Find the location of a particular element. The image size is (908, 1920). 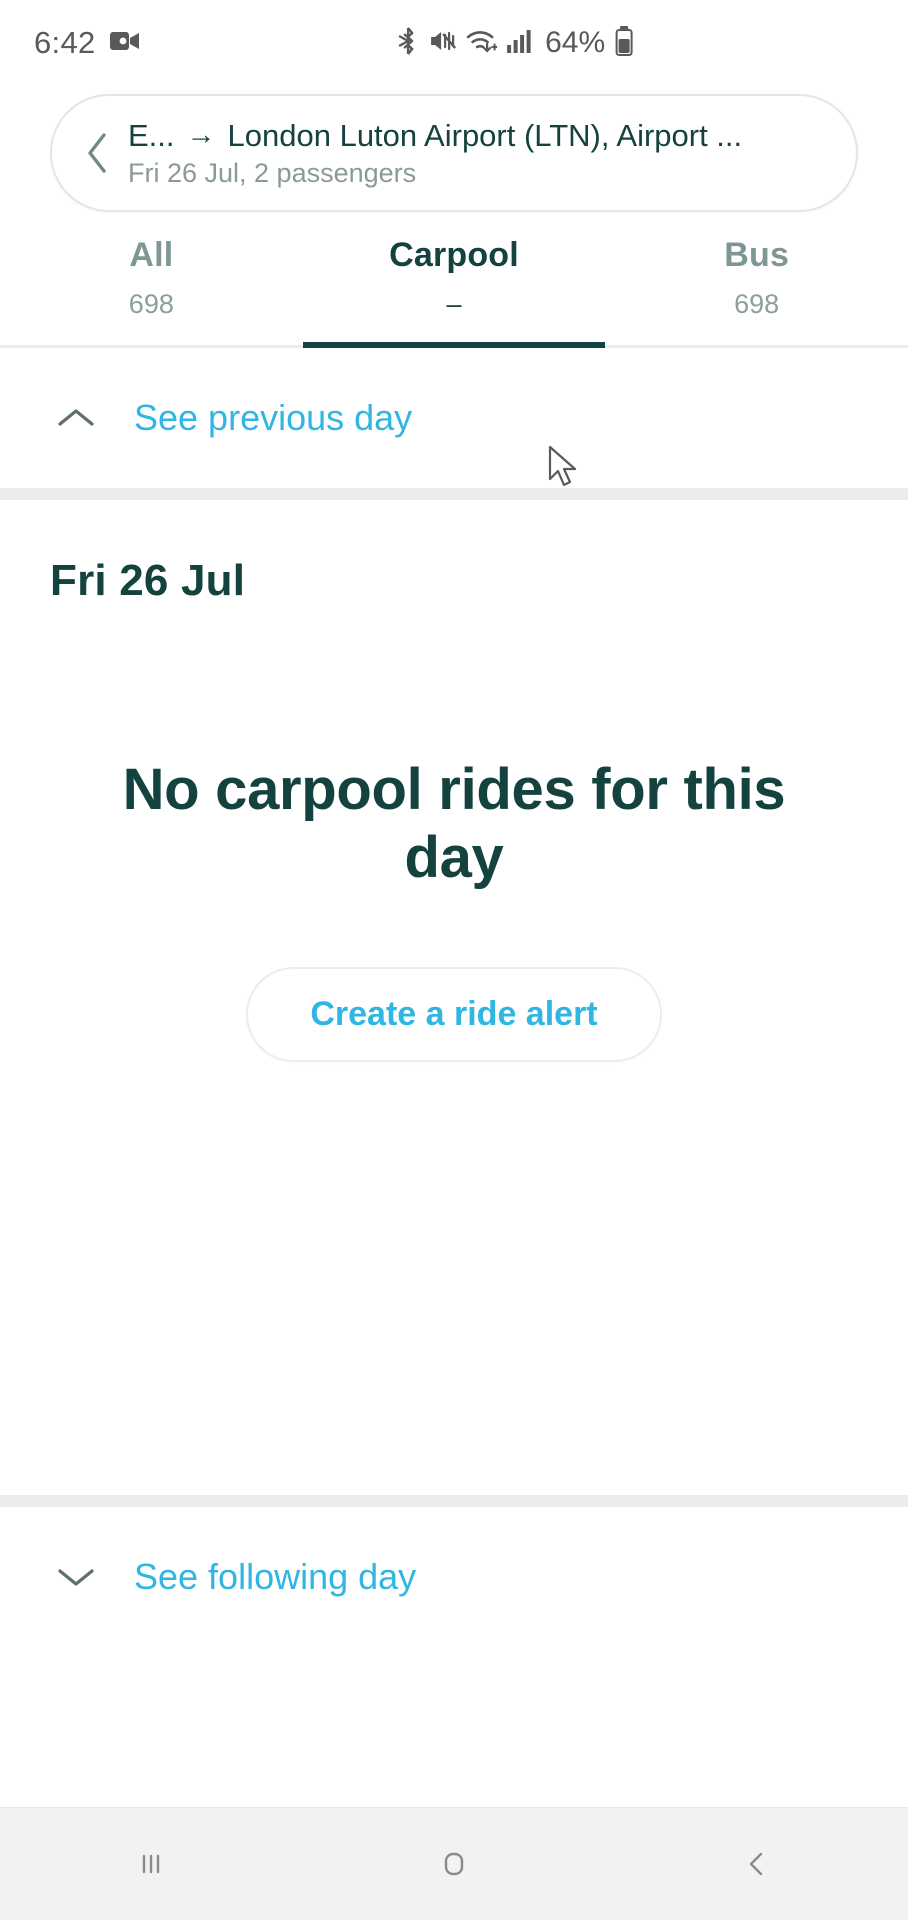

mute-icon is located at coordinates (442, 43).